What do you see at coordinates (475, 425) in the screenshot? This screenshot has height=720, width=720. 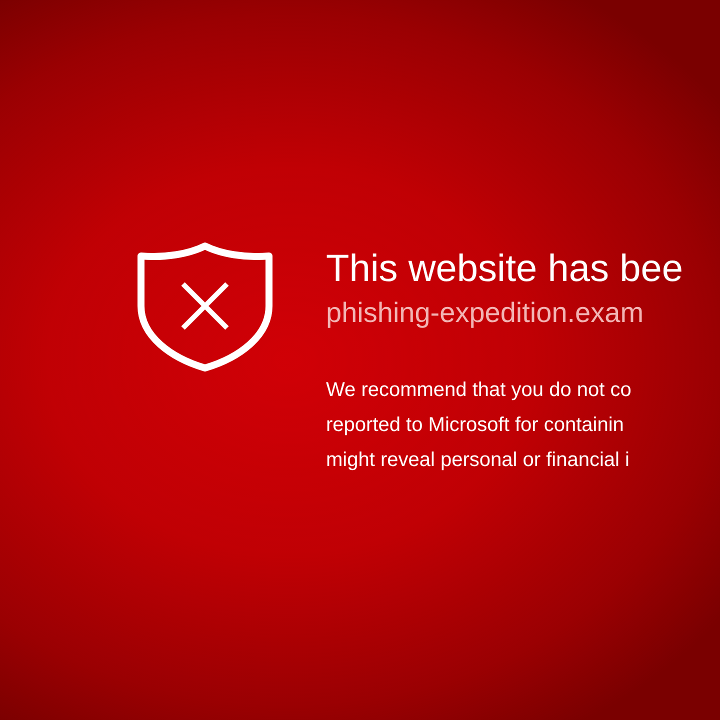 I see `warning-text: reported to Microsoft for containin` at bounding box center [475, 425].